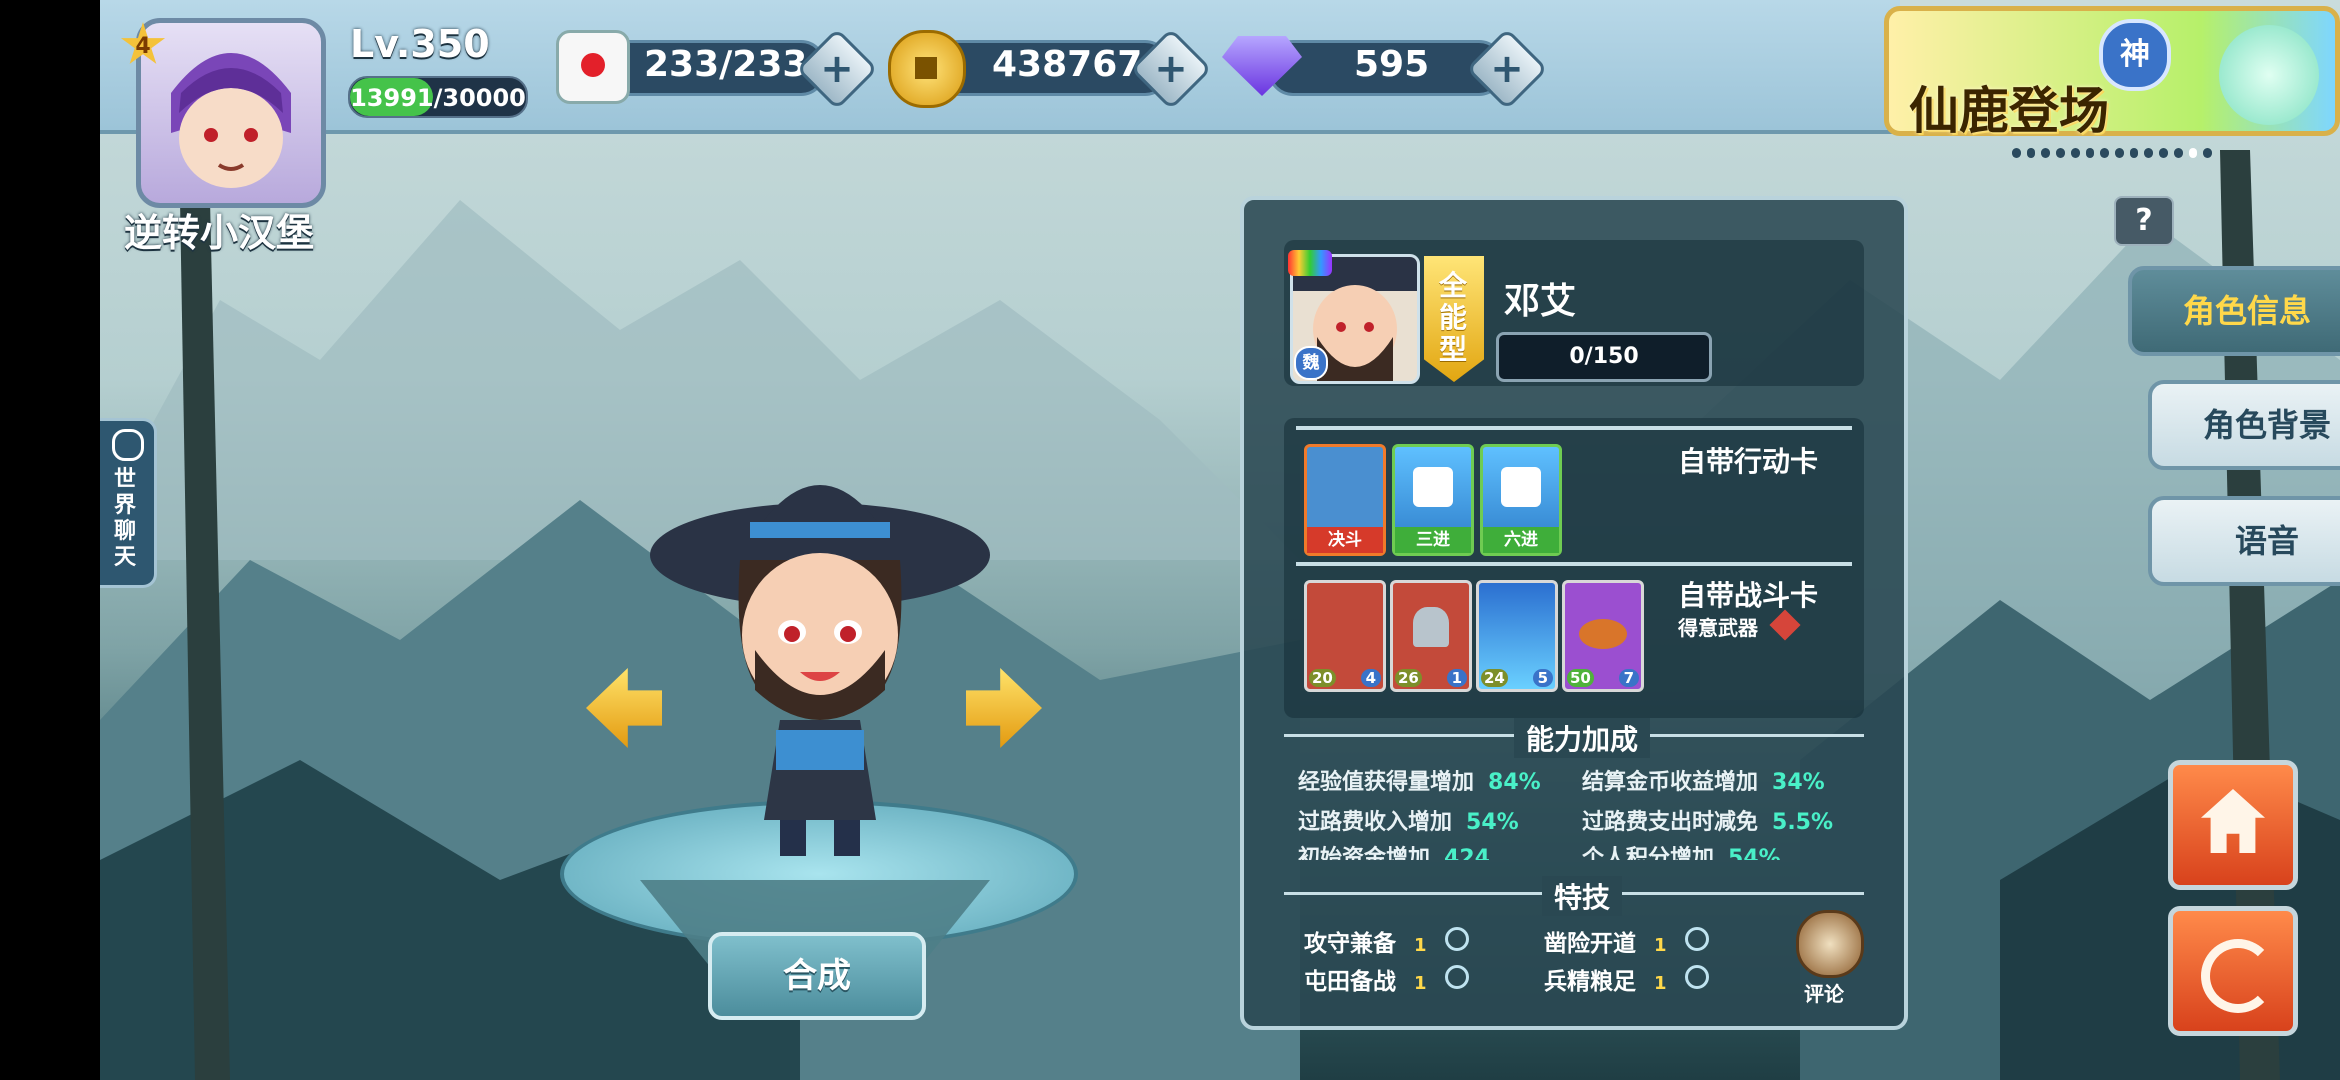  What do you see at coordinates (2234, 311) in the screenshot?
I see `tab-character-info: 角色信息` at bounding box center [2234, 311].